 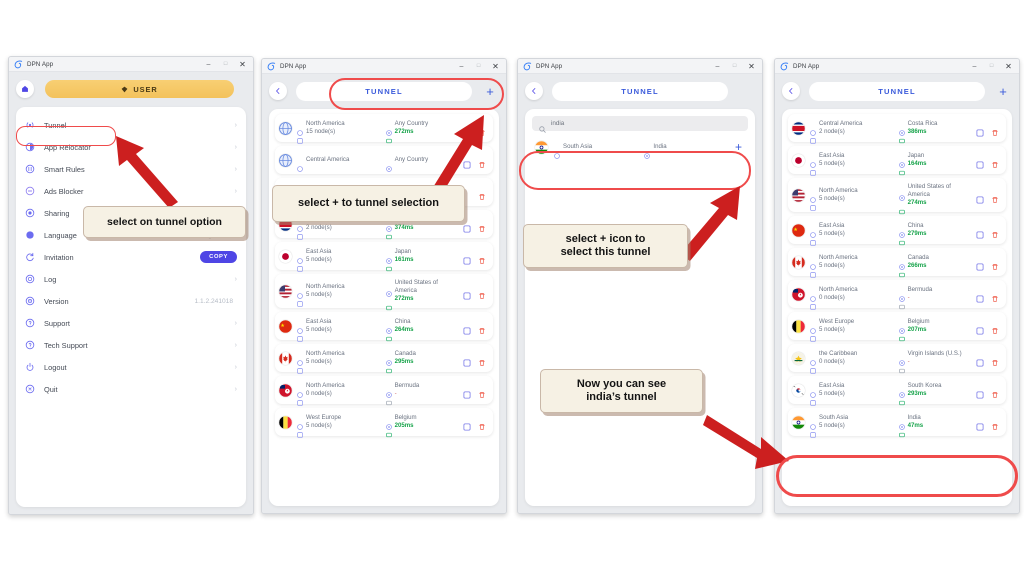 What do you see at coordinates (852, 199) in the screenshot?
I see `region-cell: North America 5 node(s)` at bounding box center [852, 199].